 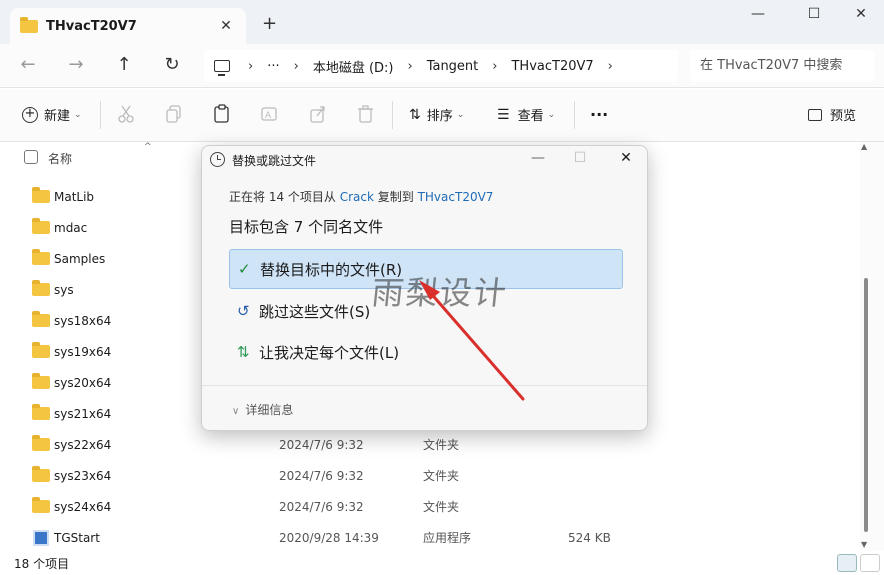 What do you see at coordinates (269, 410) in the screenshot?
I see `more-details-label: 详细信息` at bounding box center [269, 410].